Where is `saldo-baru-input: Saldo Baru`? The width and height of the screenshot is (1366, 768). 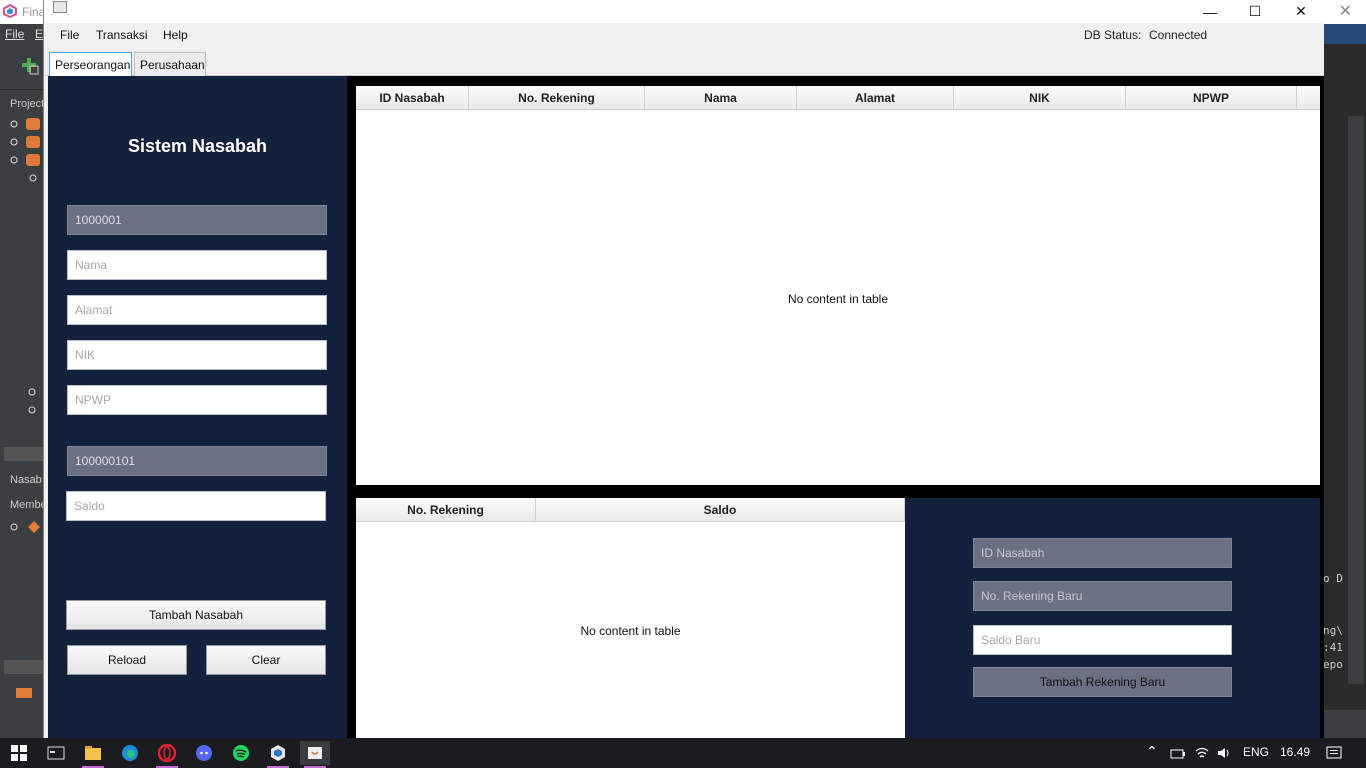 saldo-baru-input: Saldo Baru is located at coordinates (1102, 640).